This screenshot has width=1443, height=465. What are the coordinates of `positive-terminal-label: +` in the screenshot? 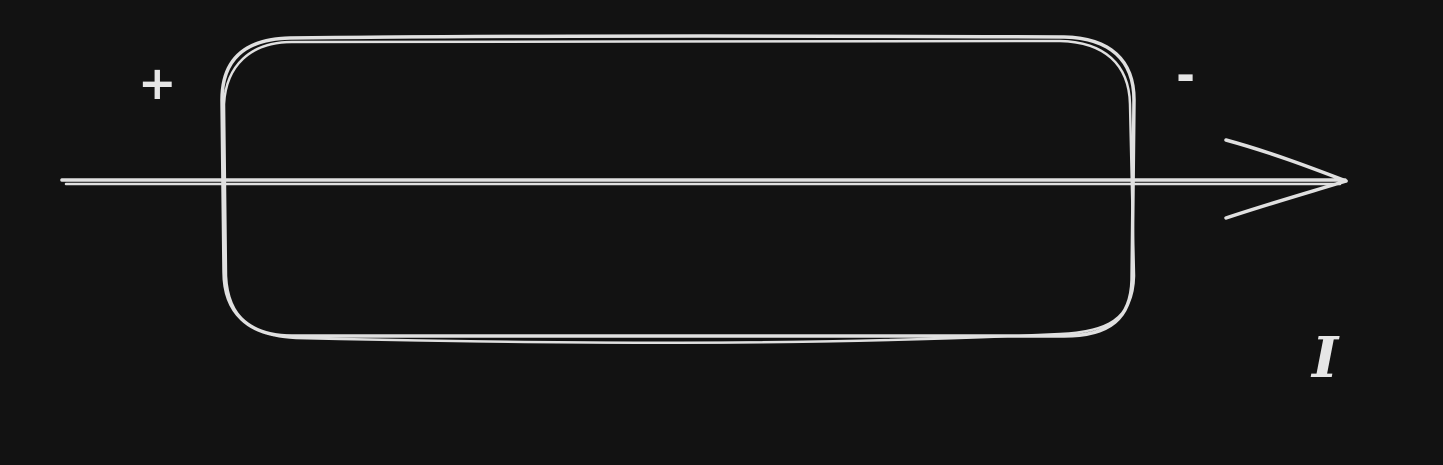 It's located at (157, 83).